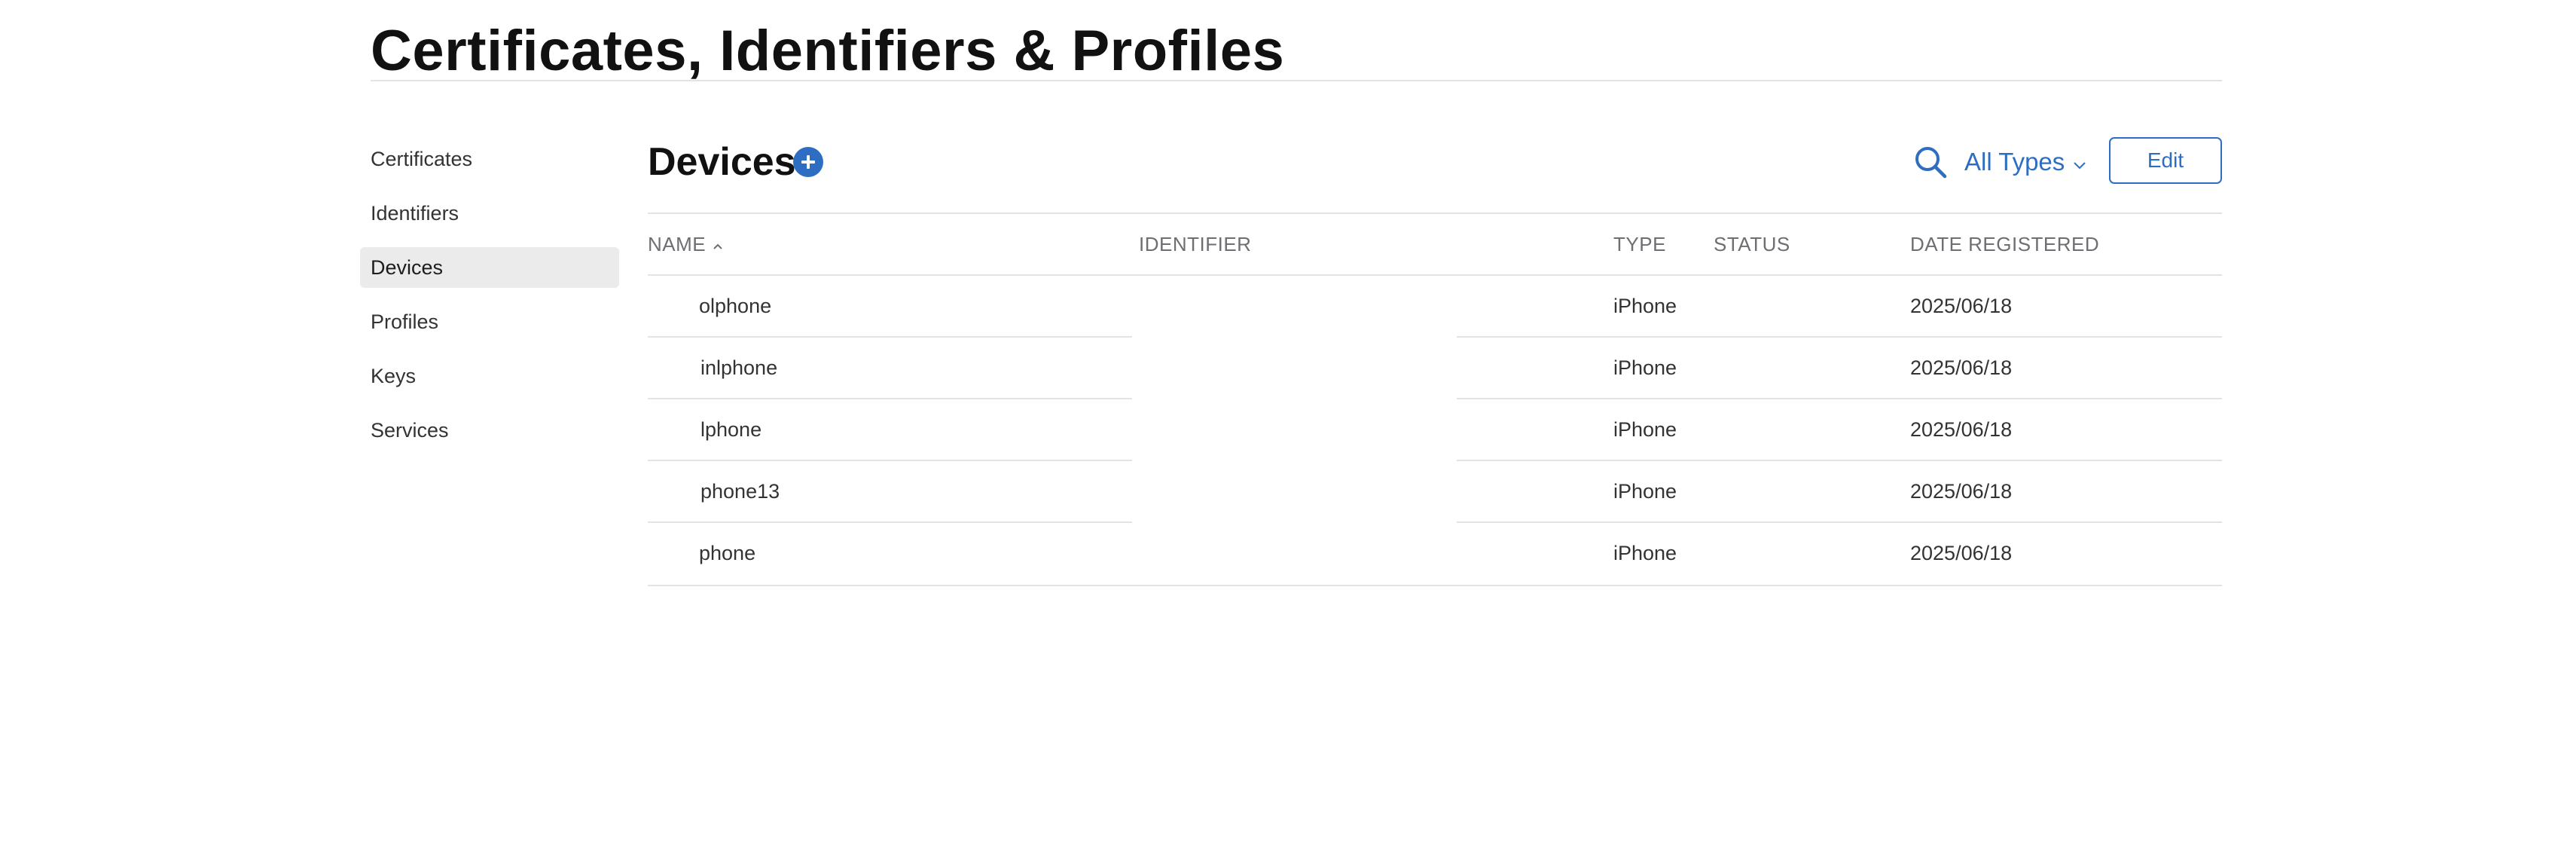 The width and height of the screenshot is (2576, 850). Describe the element at coordinates (718, 244) in the screenshot. I see `chevron-up-icon` at that location.